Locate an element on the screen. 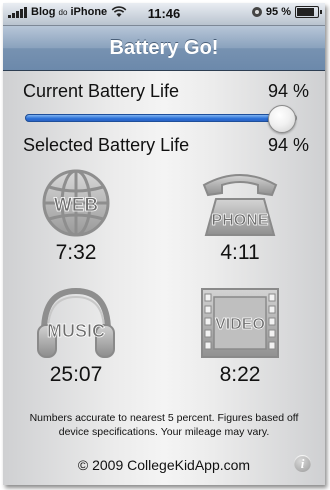 This screenshot has width=330, height=490. slider-fill is located at coordinates (153, 118).